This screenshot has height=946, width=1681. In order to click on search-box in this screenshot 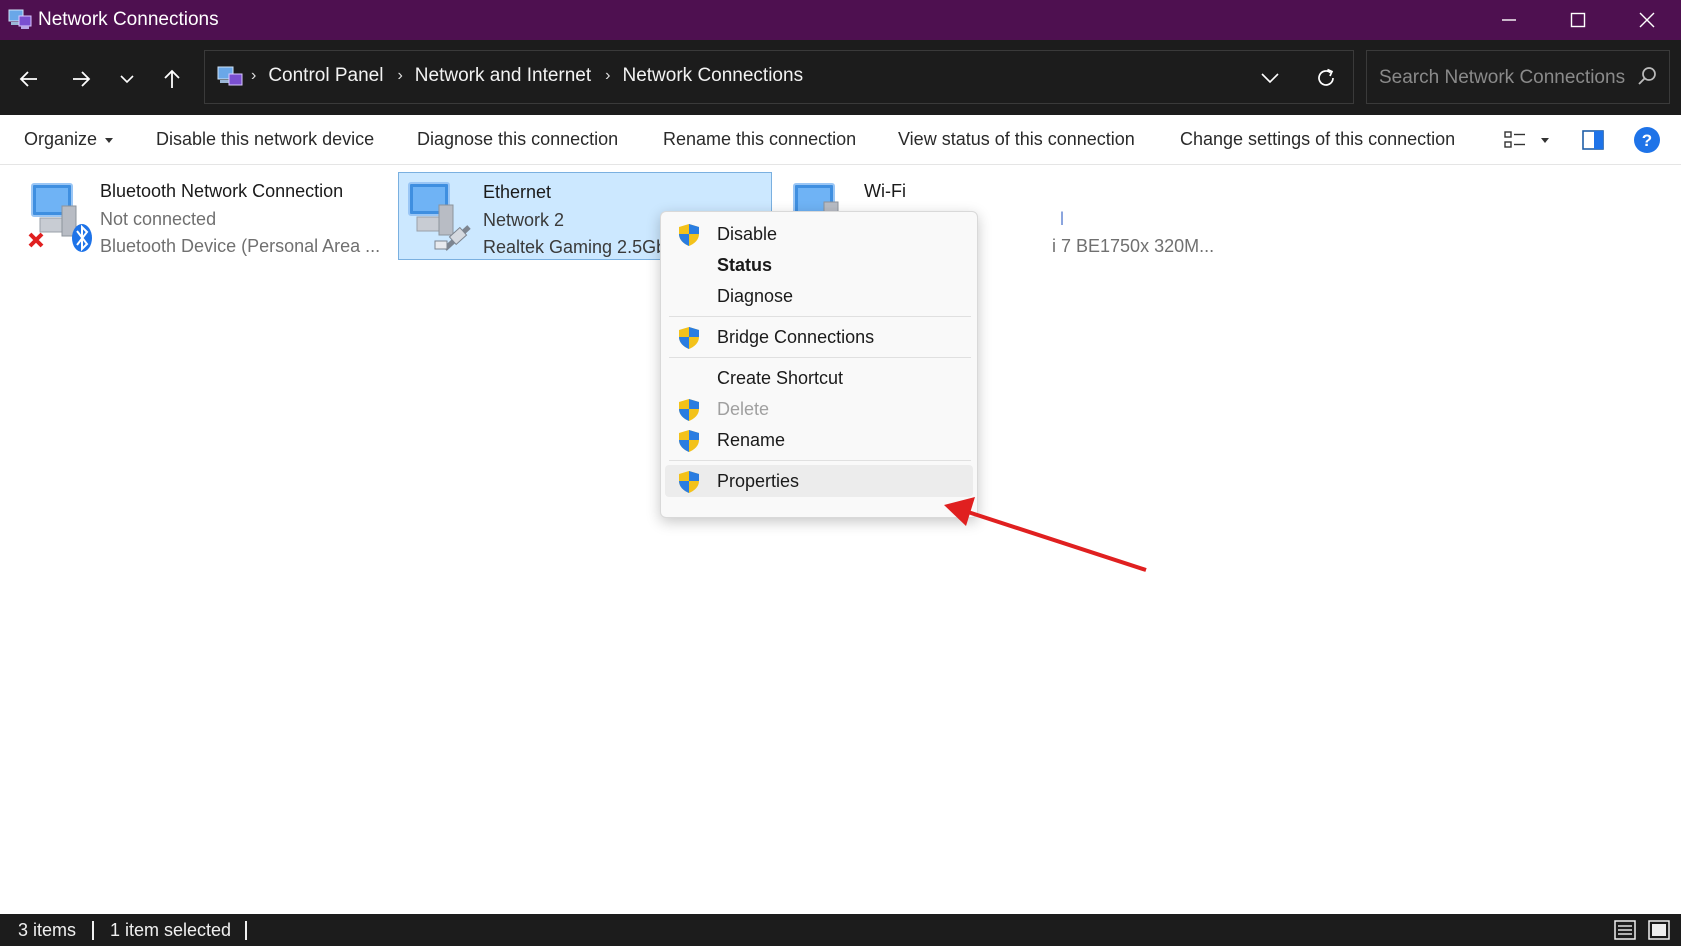, I will do `click(1518, 77)`.